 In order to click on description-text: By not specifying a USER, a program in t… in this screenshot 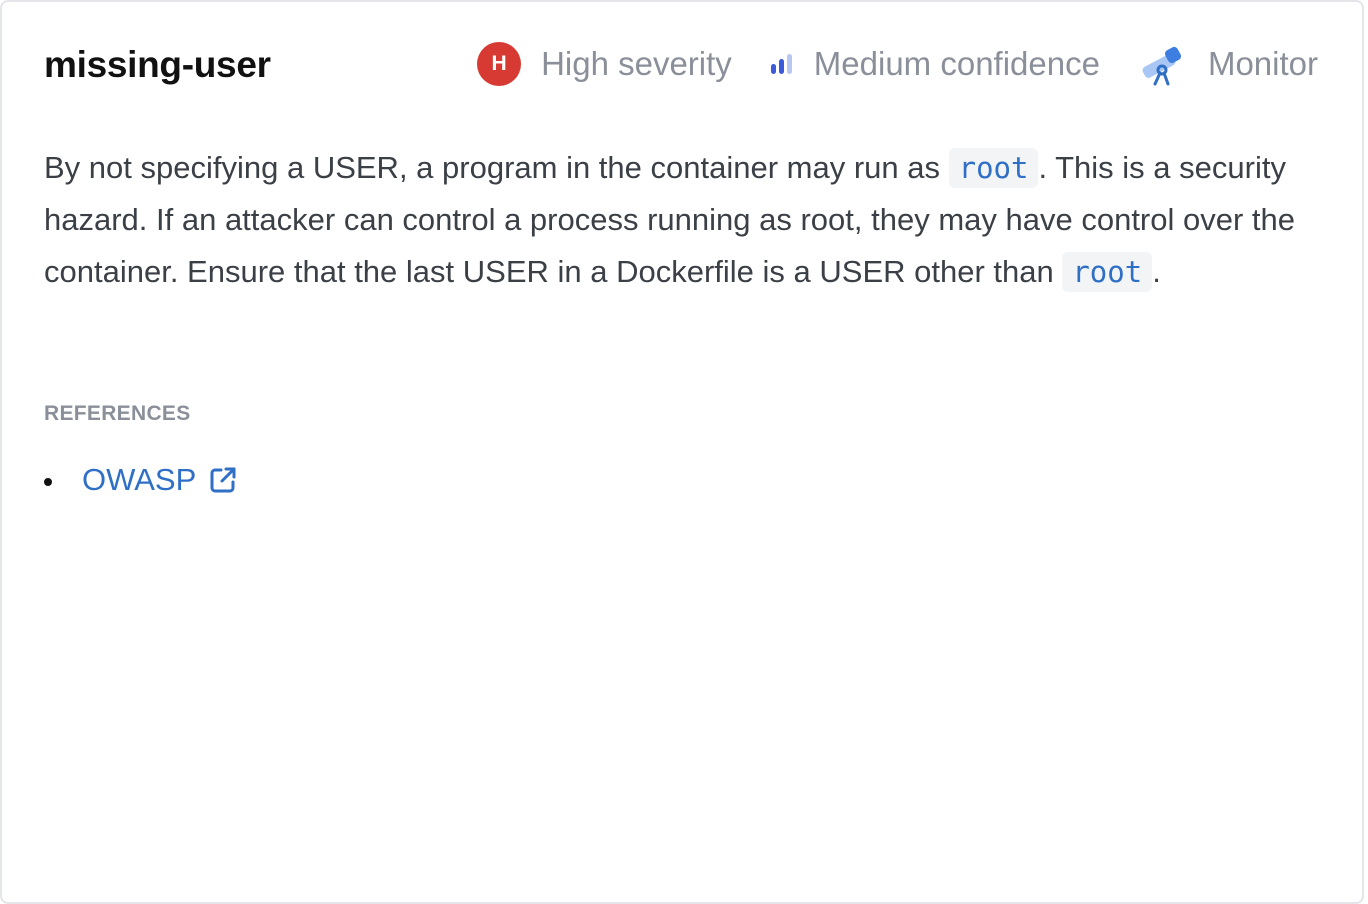, I will do `click(496, 167)`.